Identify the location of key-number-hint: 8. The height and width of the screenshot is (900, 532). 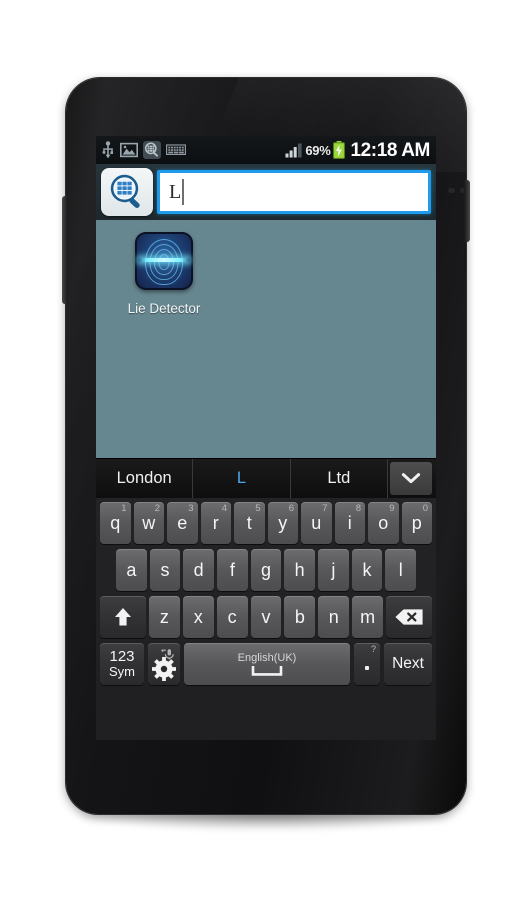
(358, 508).